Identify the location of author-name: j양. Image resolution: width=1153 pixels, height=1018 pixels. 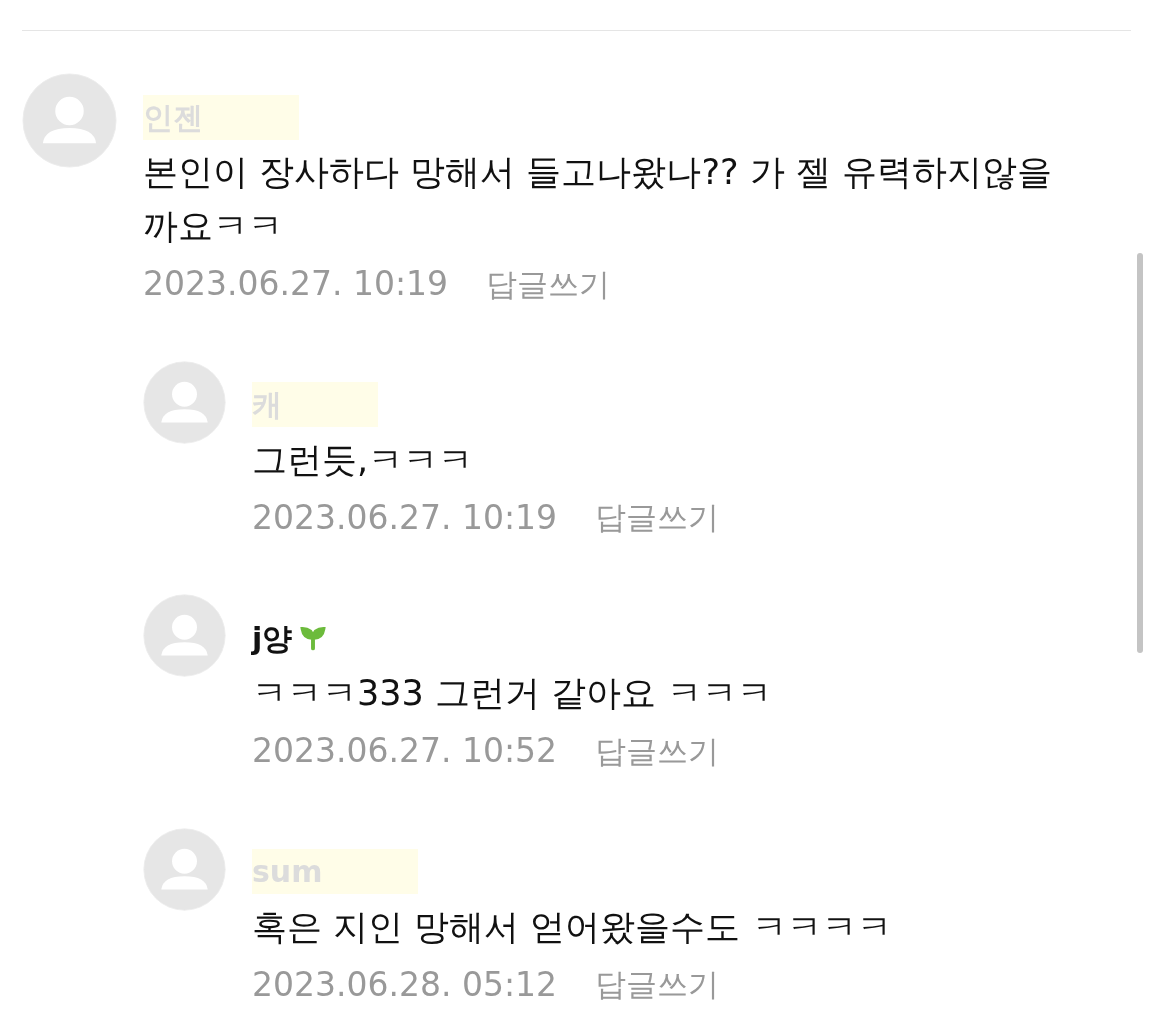
(272, 638).